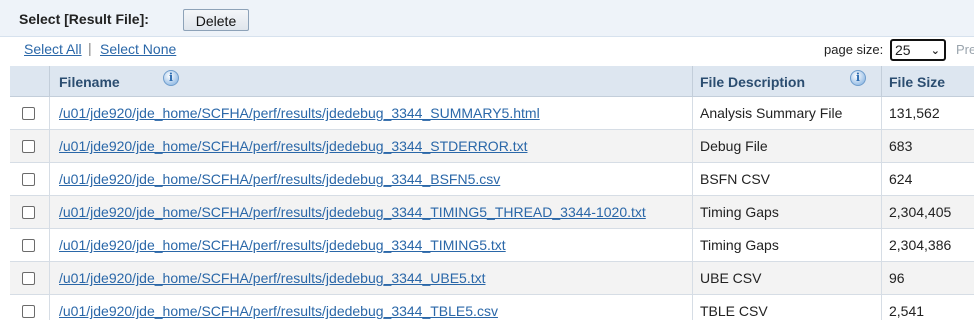  What do you see at coordinates (735, 179) in the screenshot?
I see `file-description: BSFN CSV` at bounding box center [735, 179].